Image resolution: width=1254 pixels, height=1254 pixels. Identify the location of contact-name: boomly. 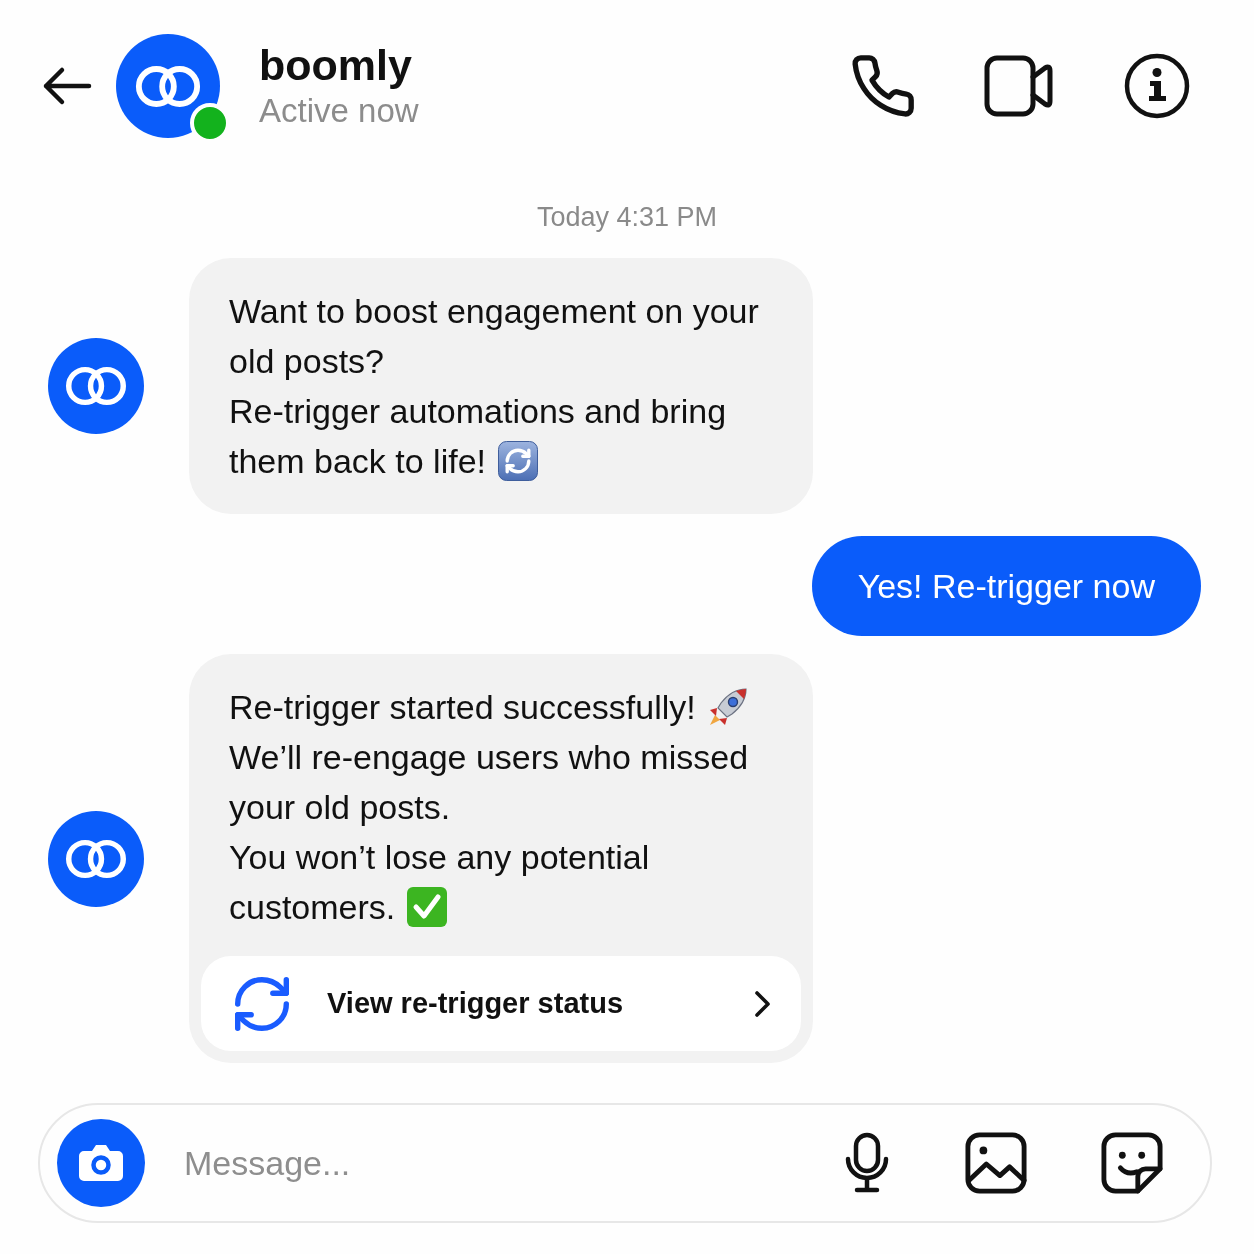
(335, 65).